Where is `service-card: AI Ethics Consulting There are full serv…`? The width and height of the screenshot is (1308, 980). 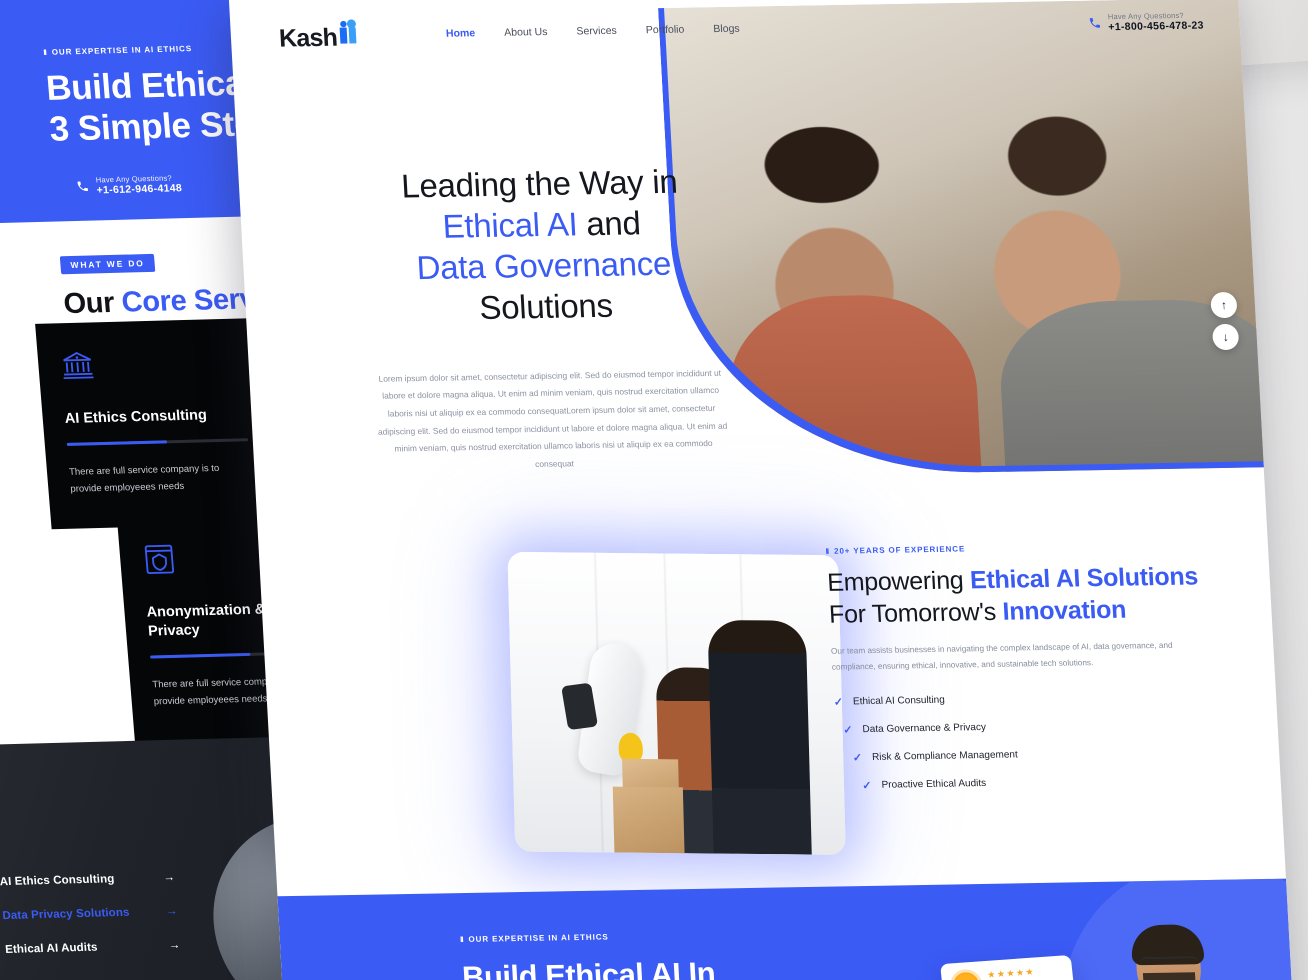
service-card: AI Ethics Consulting There are full serv… is located at coordinates (156, 424).